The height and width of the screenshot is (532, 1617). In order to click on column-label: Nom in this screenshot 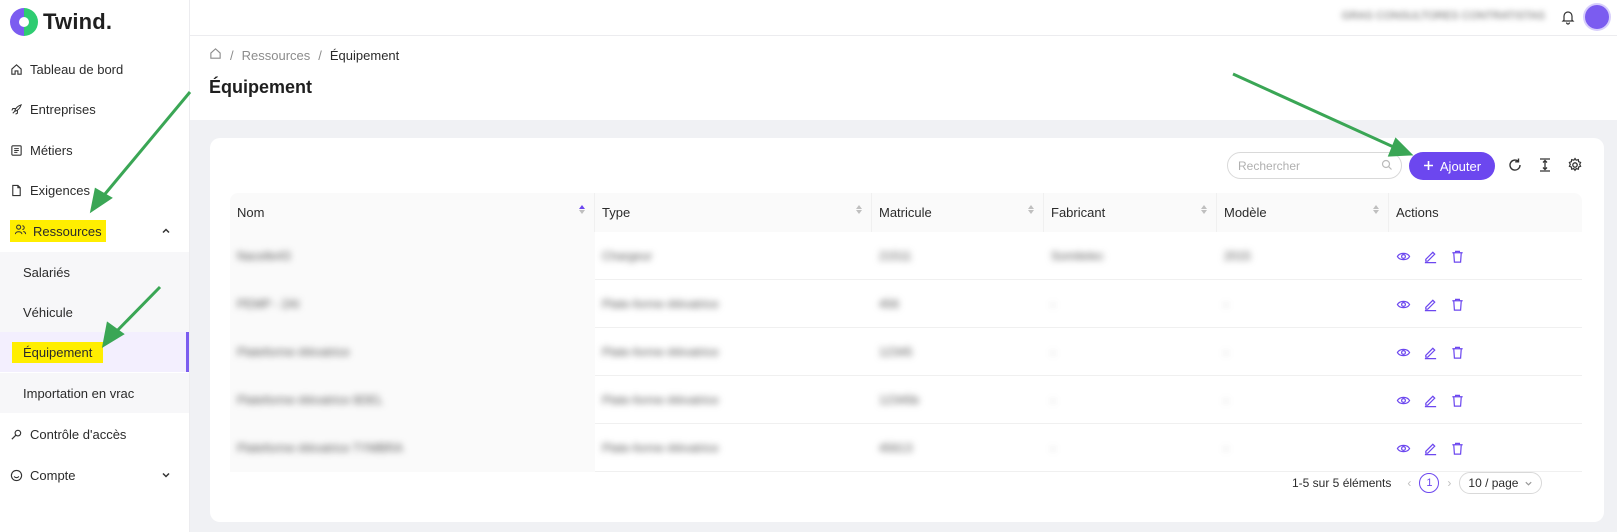, I will do `click(251, 212)`.